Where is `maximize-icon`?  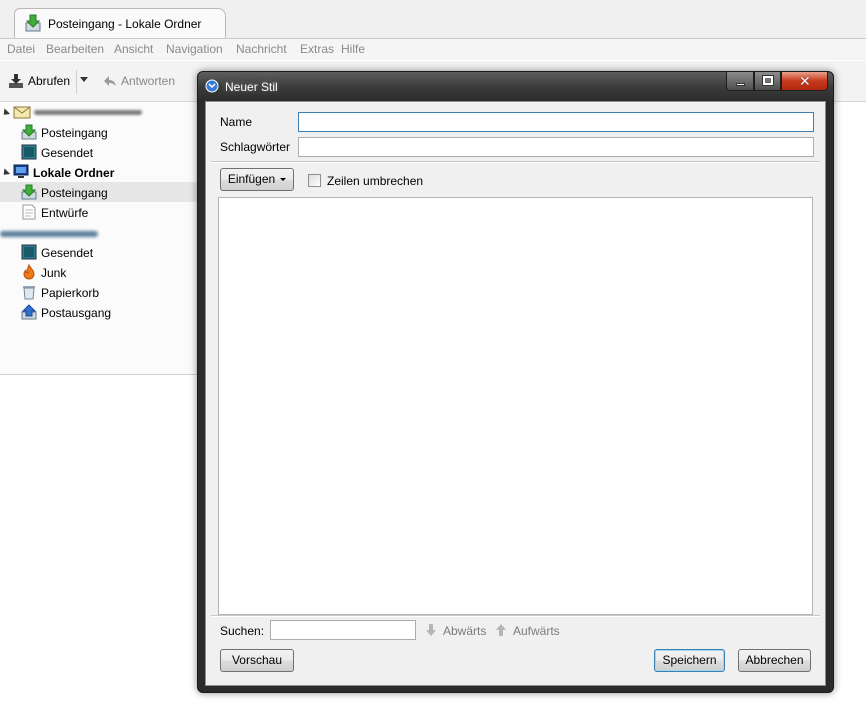 maximize-icon is located at coordinates (768, 80).